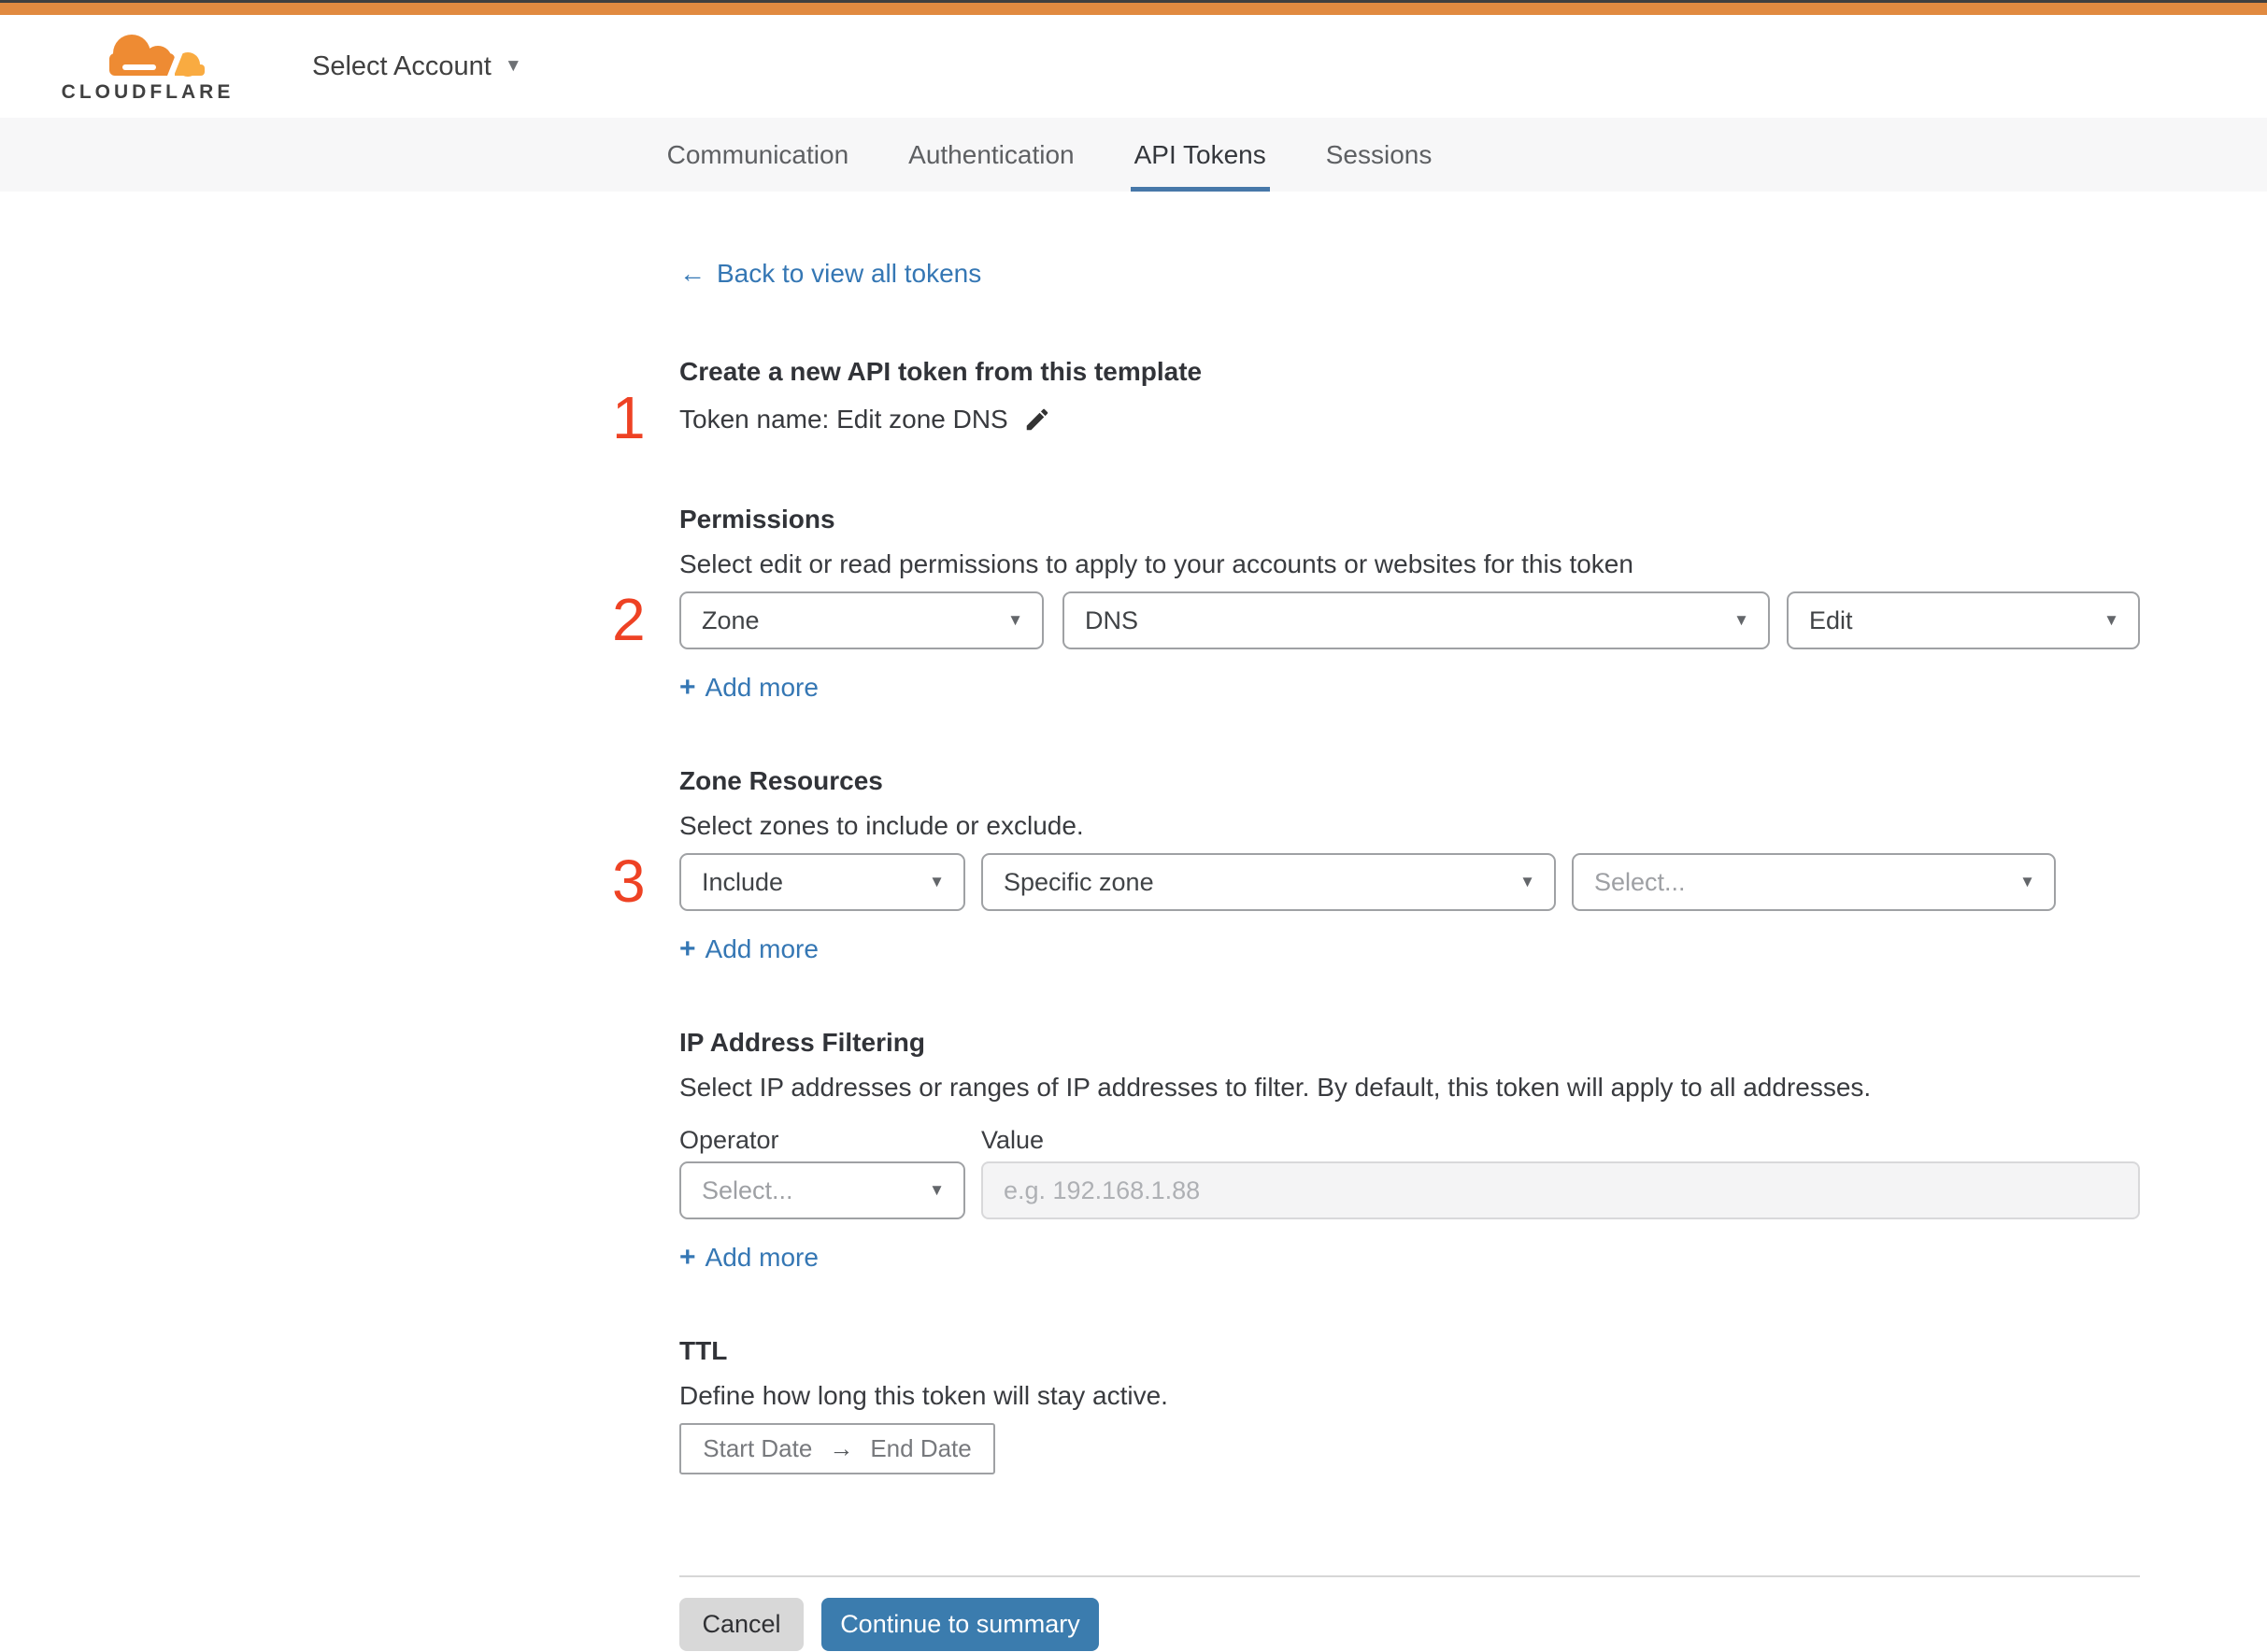 This screenshot has width=2267, height=1652. What do you see at coordinates (921, 1448) in the screenshot?
I see `ttl-end-date: End Date` at bounding box center [921, 1448].